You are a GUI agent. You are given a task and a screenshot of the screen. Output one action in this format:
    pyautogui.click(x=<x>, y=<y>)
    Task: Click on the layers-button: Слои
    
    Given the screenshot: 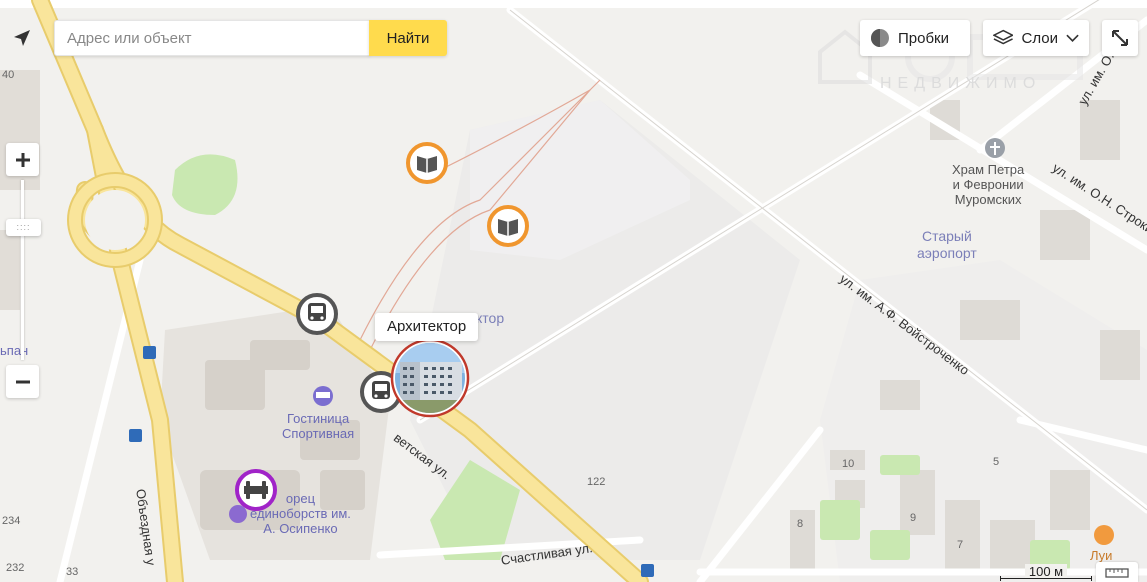 What is the action you would take?
    pyautogui.click(x=1036, y=38)
    